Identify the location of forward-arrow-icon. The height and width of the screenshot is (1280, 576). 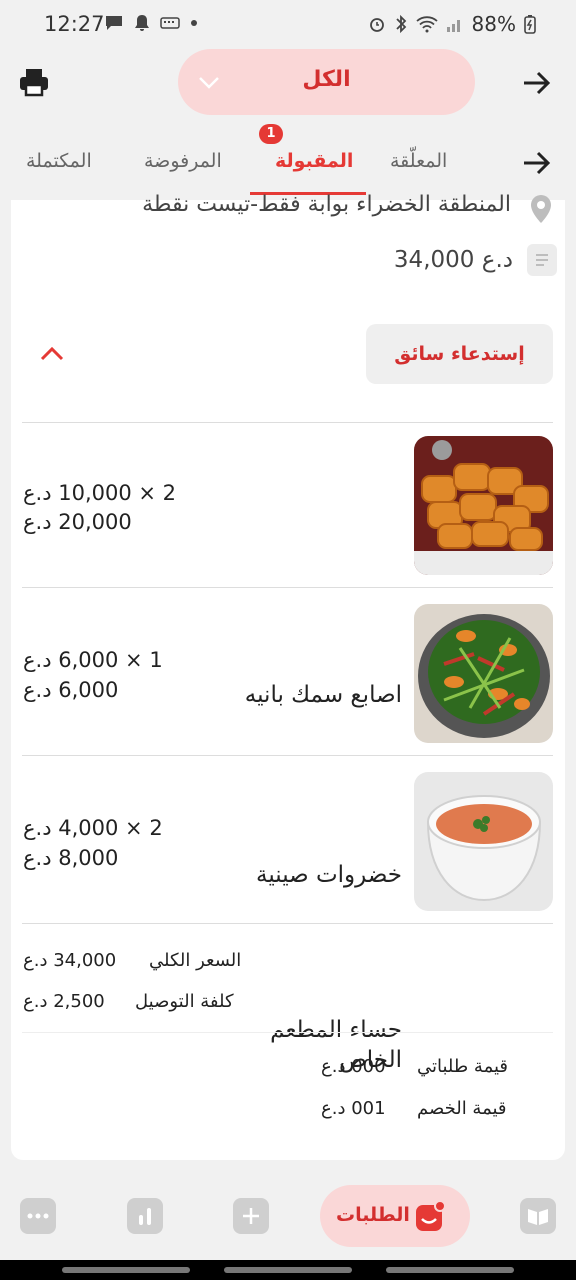
(537, 83).